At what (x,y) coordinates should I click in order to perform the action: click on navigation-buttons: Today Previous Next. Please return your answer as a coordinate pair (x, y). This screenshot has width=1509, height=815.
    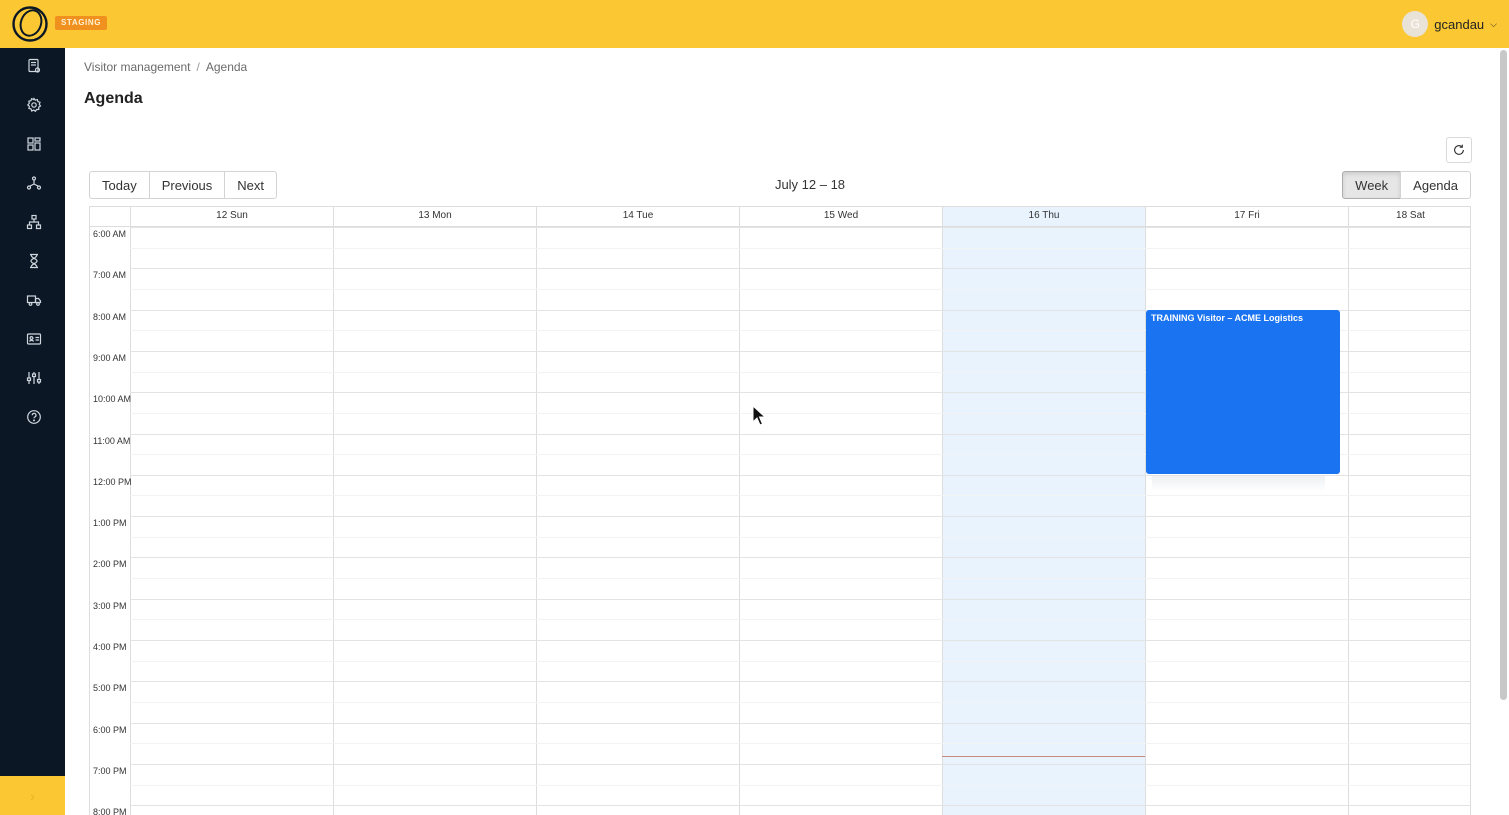
    Looking at the image, I should click on (183, 185).